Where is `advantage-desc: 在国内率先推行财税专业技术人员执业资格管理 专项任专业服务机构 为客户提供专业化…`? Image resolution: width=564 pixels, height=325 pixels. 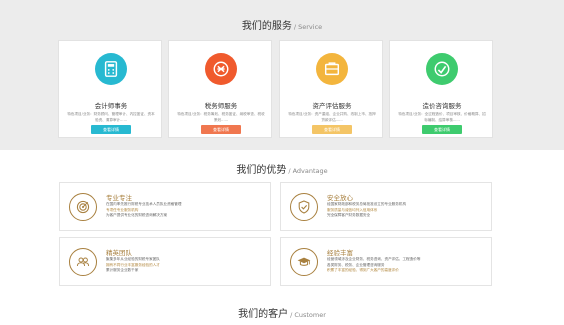
advantage-desc: 在国内率先推行财税专业技术人员执业资格管理 专项任专业服务机构 为客户提供专业化… is located at coordinates (186, 210).